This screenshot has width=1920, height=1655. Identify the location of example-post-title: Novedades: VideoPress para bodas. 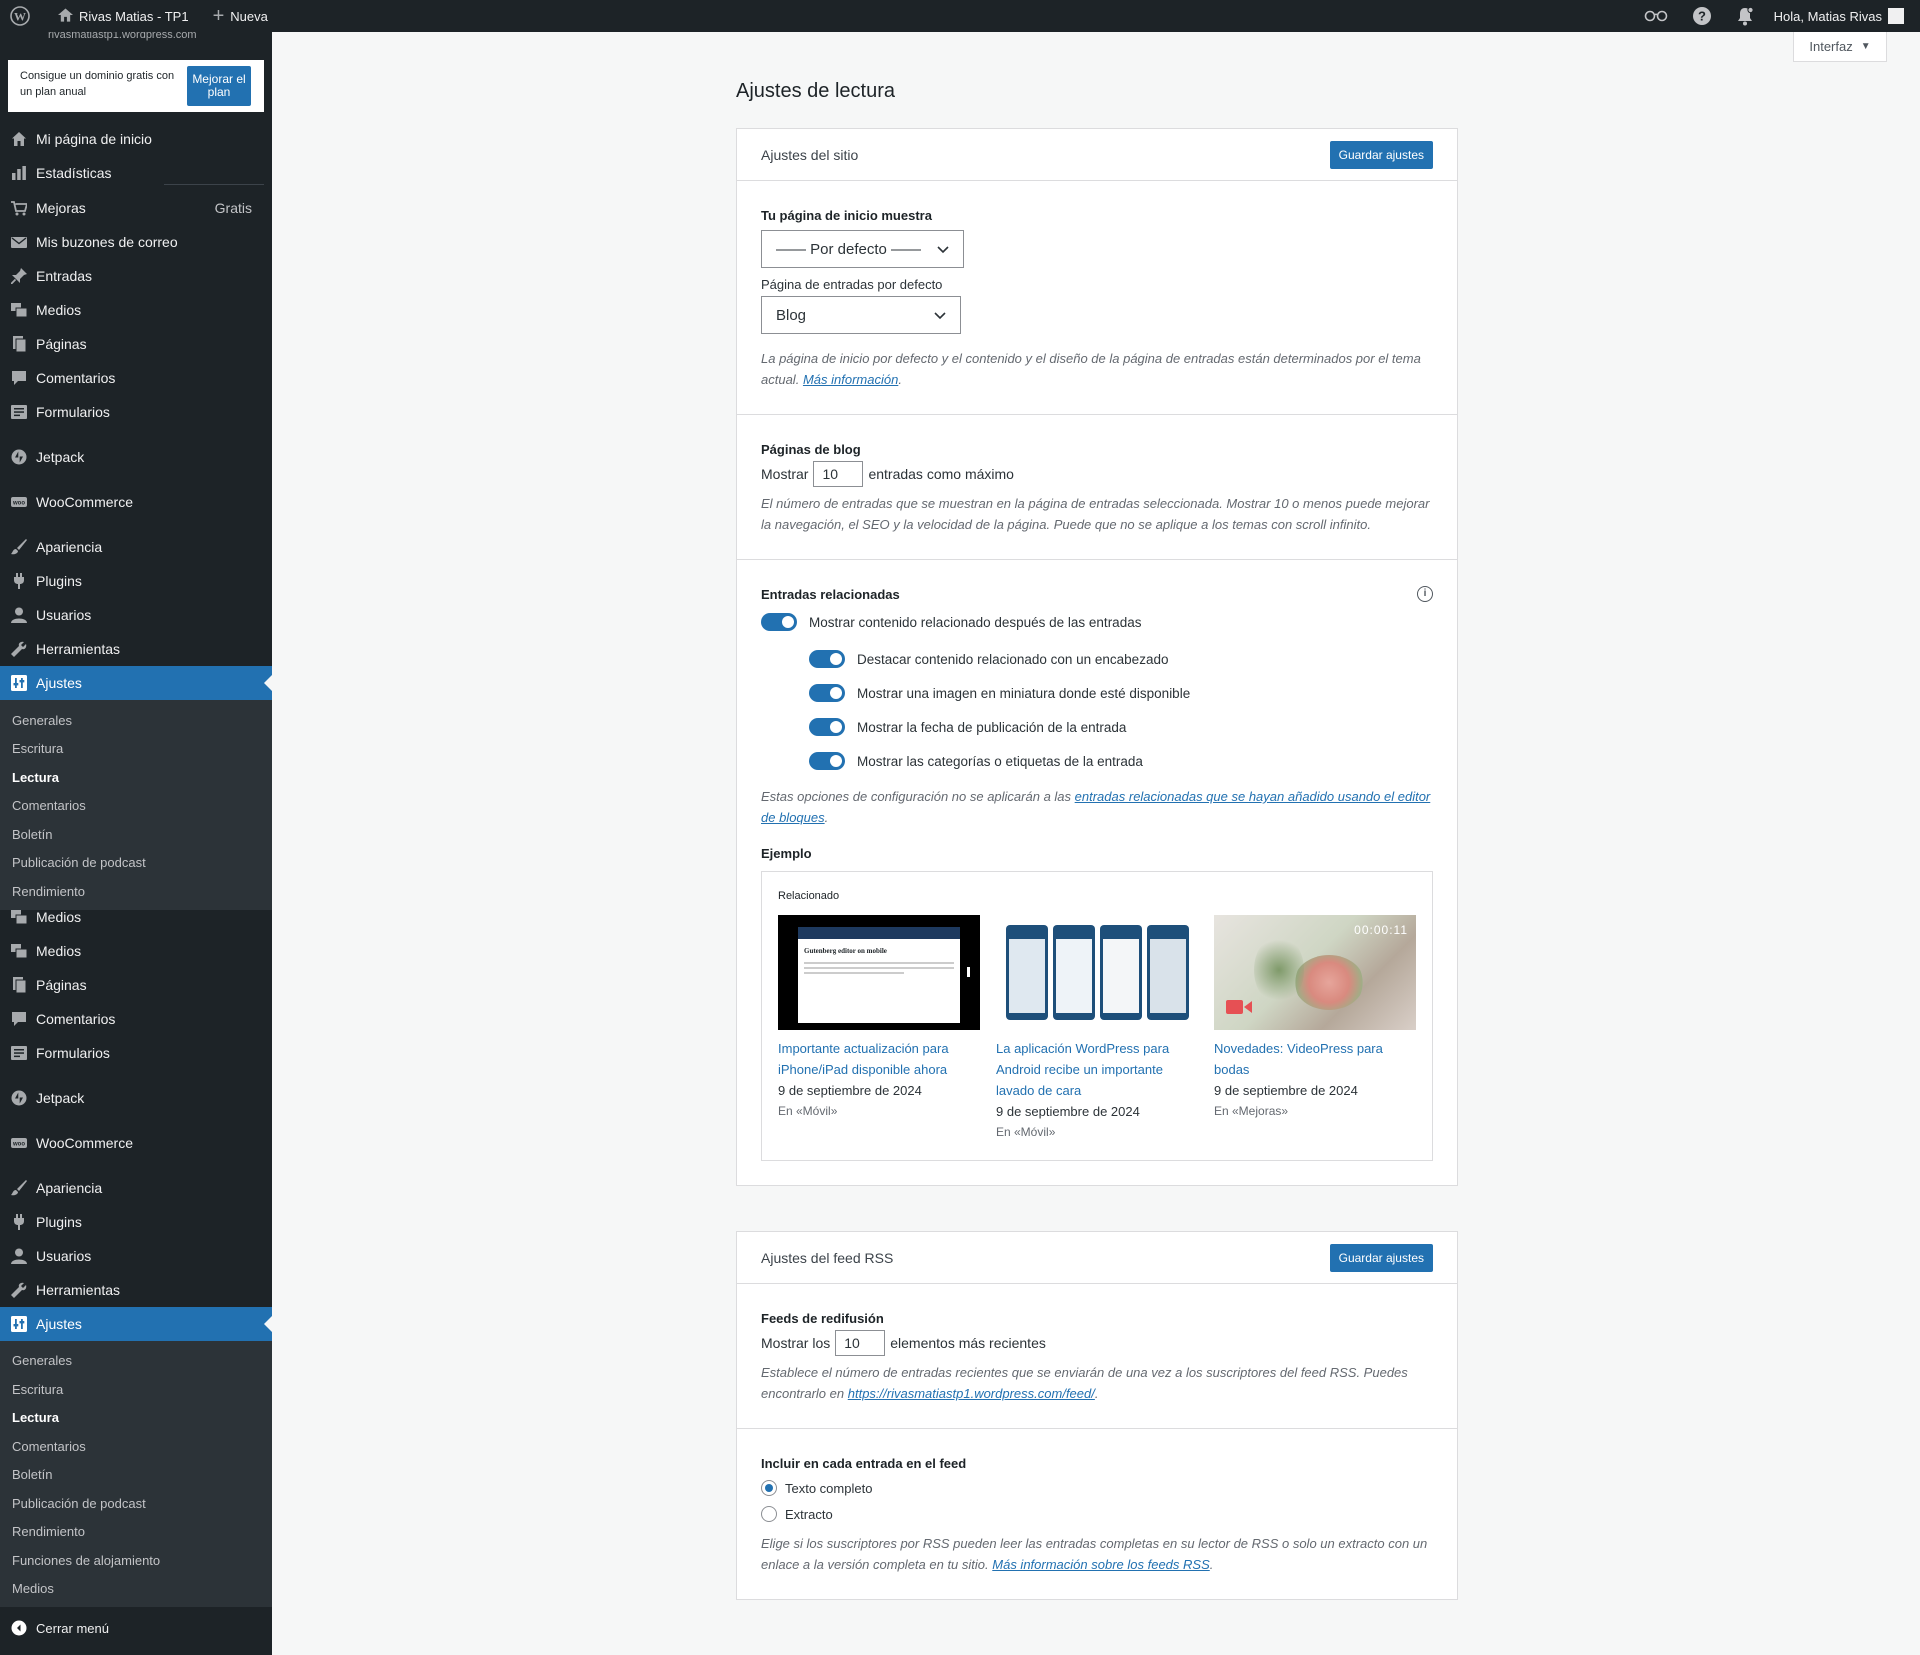
(1315, 1059).